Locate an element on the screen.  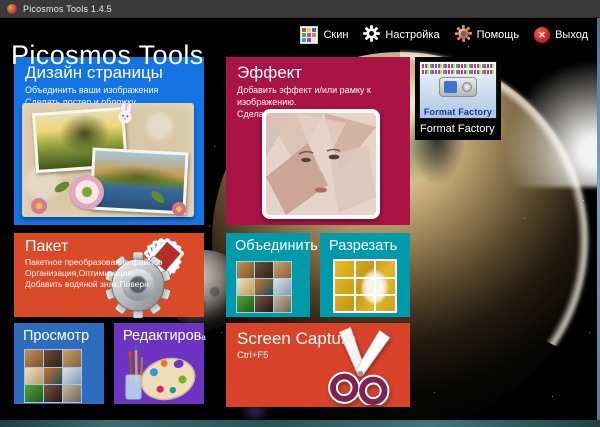
tile-batch-sub1: Пакетное преобразование файлов is located at coordinates (94, 262).